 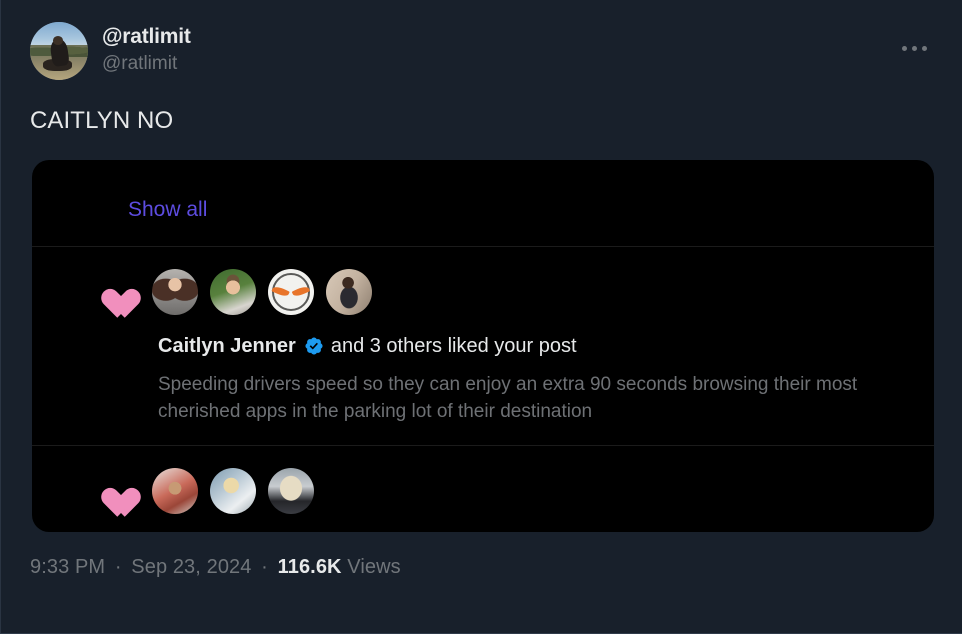 I want to click on verified-badge-icon, so click(x=314, y=346).